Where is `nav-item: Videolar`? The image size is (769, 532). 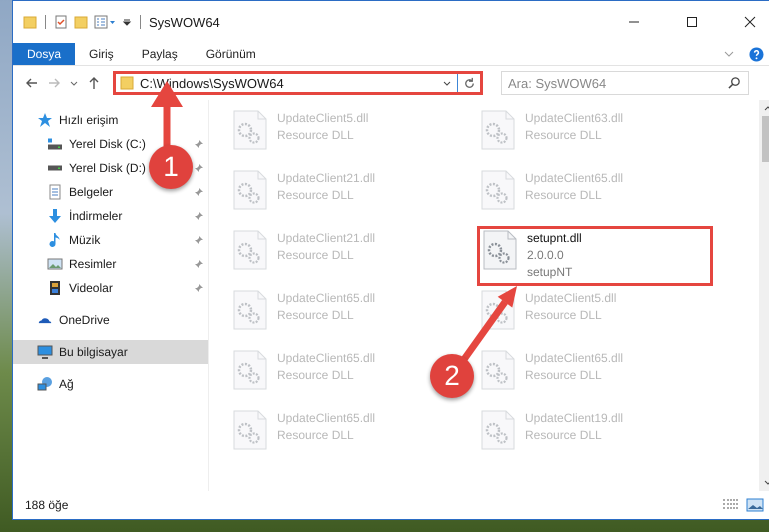
nav-item: Videolar is located at coordinates (65, 288).